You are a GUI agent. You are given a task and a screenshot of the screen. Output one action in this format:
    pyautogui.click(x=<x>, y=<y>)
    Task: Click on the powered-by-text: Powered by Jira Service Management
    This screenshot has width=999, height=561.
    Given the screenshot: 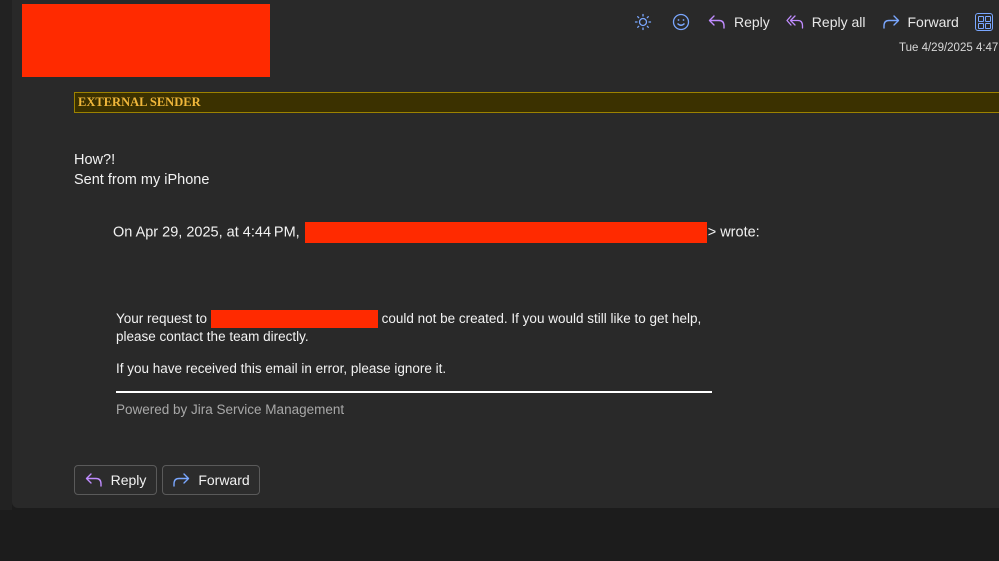 What is the action you would take?
    pyautogui.click(x=230, y=409)
    